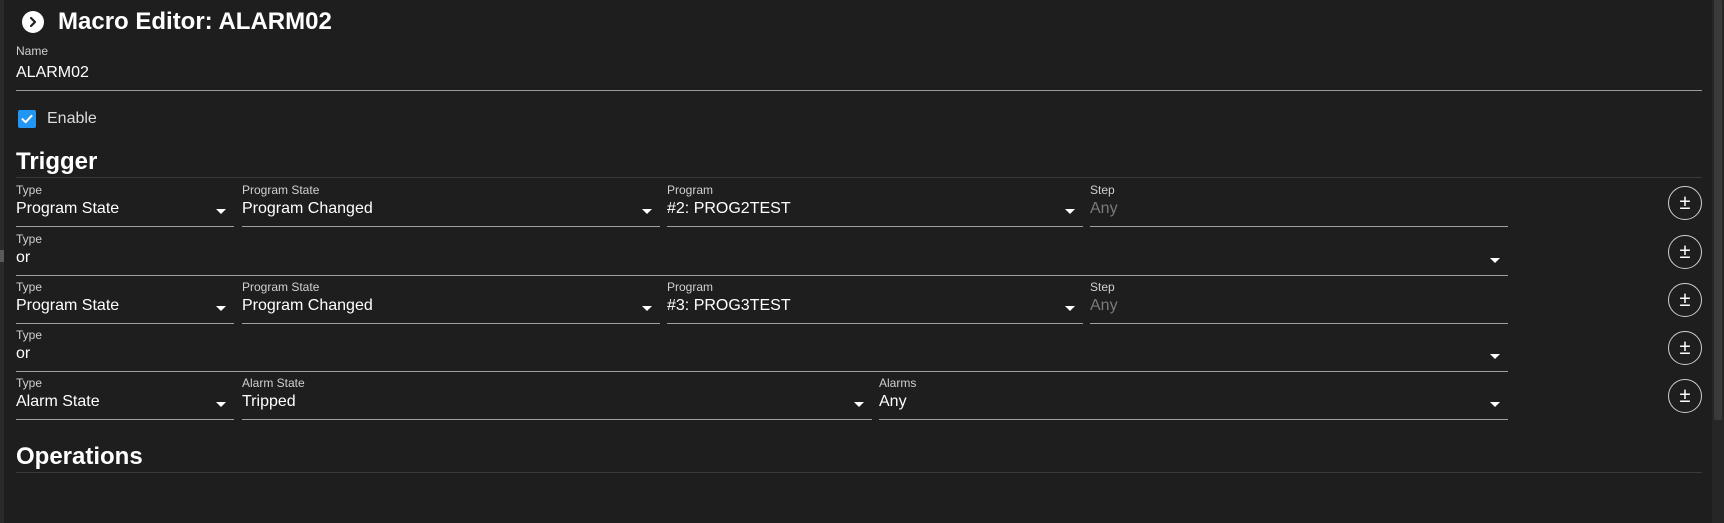  Describe the element at coordinates (79, 456) in the screenshot. I see `operations-heading: Operations` at that location.